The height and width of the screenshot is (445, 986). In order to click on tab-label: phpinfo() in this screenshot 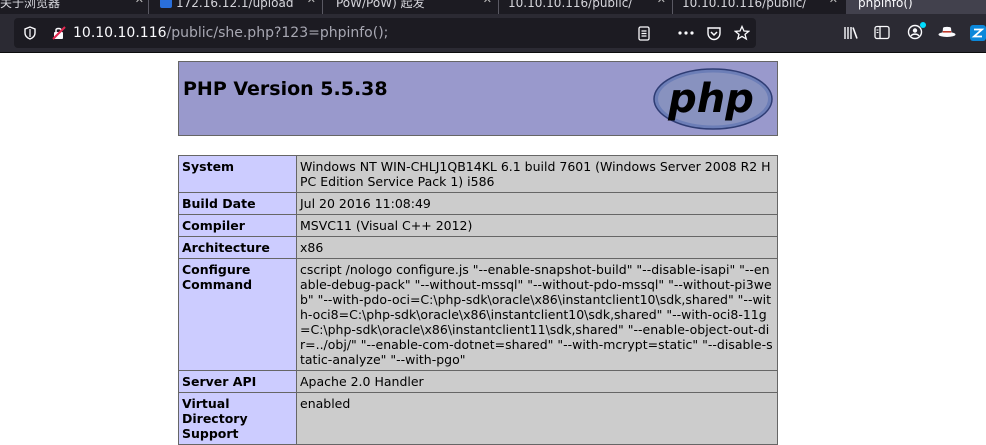, I will do `click(885, 5)`.